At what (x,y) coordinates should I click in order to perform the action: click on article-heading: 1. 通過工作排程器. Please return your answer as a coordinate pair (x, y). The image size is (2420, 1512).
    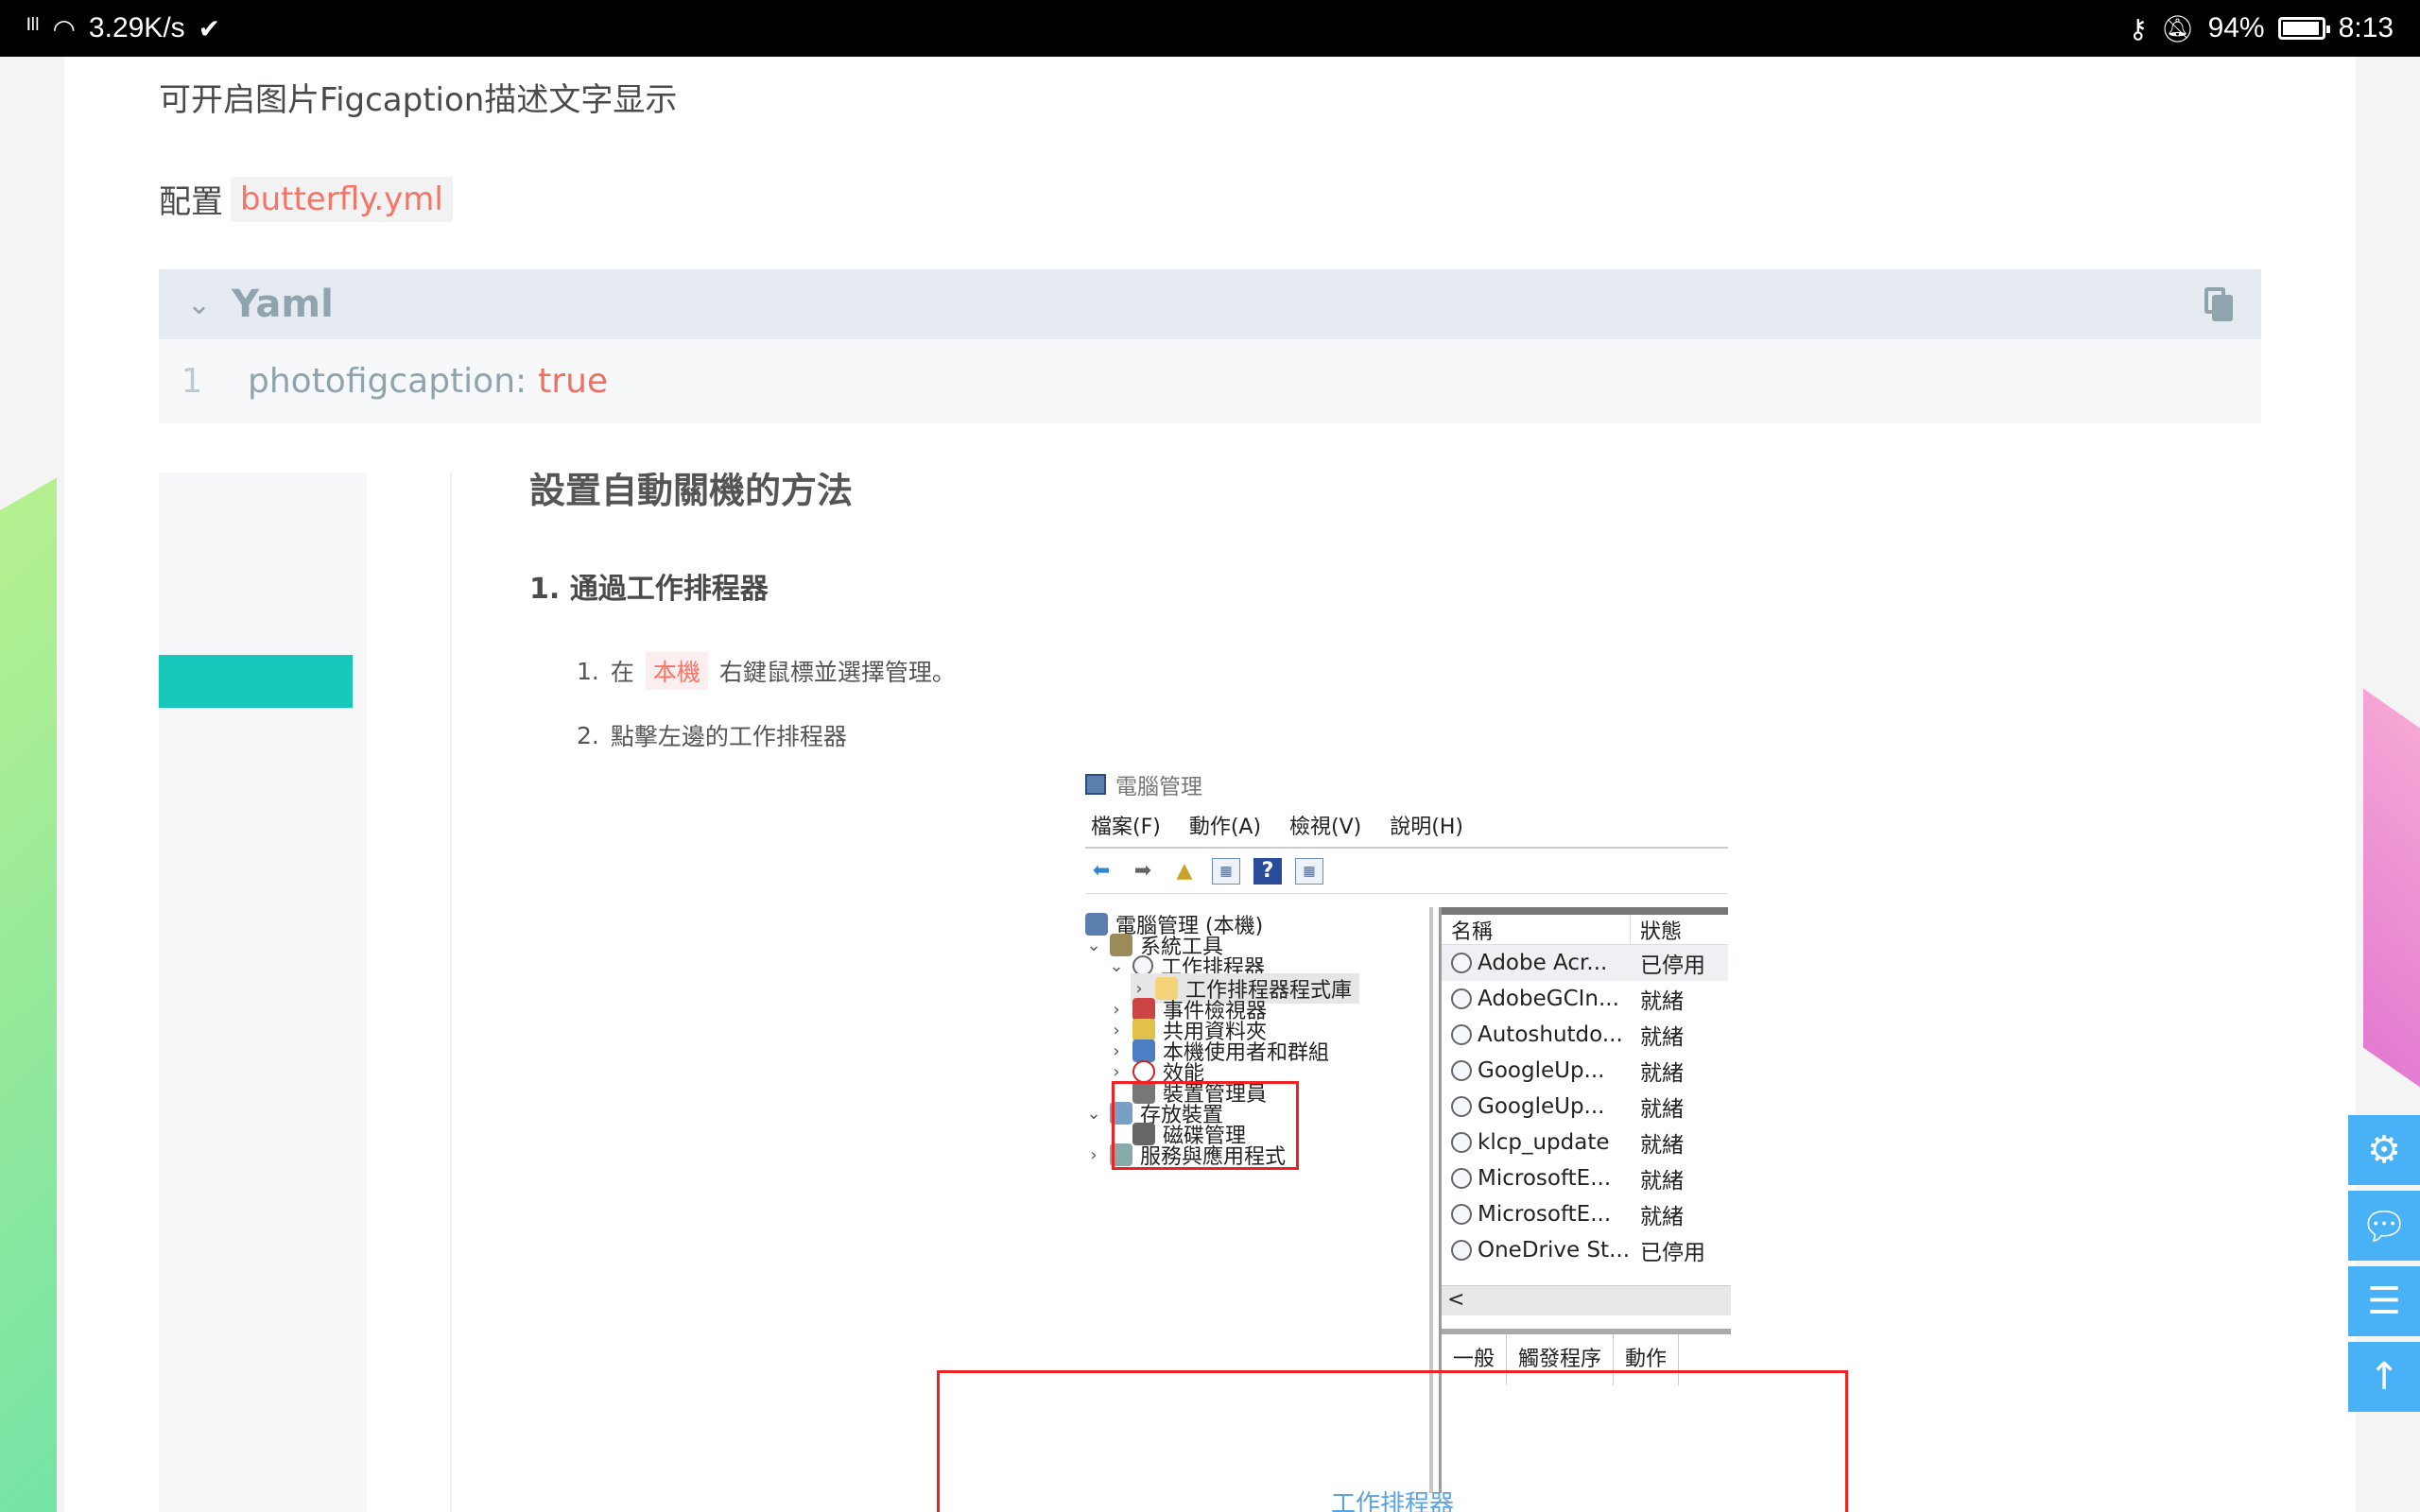
    Looking at the image, I should click on (649, 589).